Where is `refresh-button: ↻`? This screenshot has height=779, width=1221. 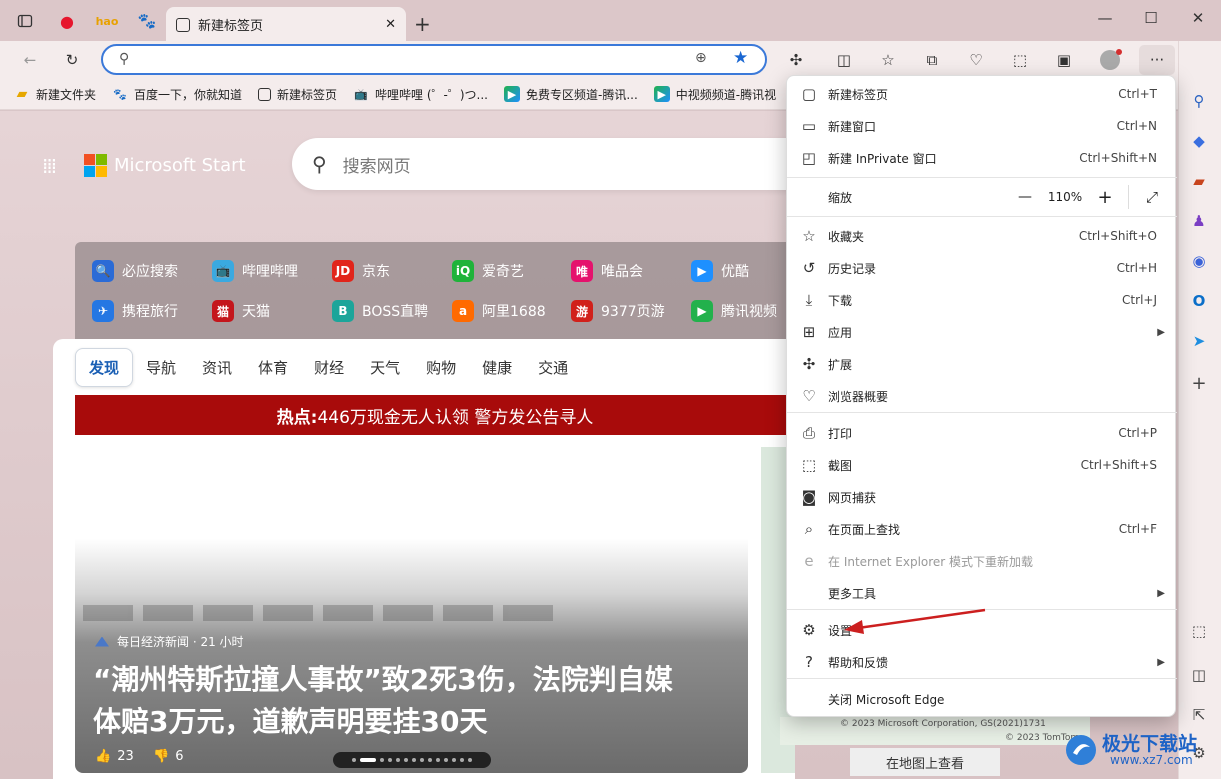 refresh-button: ↻ is located at coordinates (72, 60).